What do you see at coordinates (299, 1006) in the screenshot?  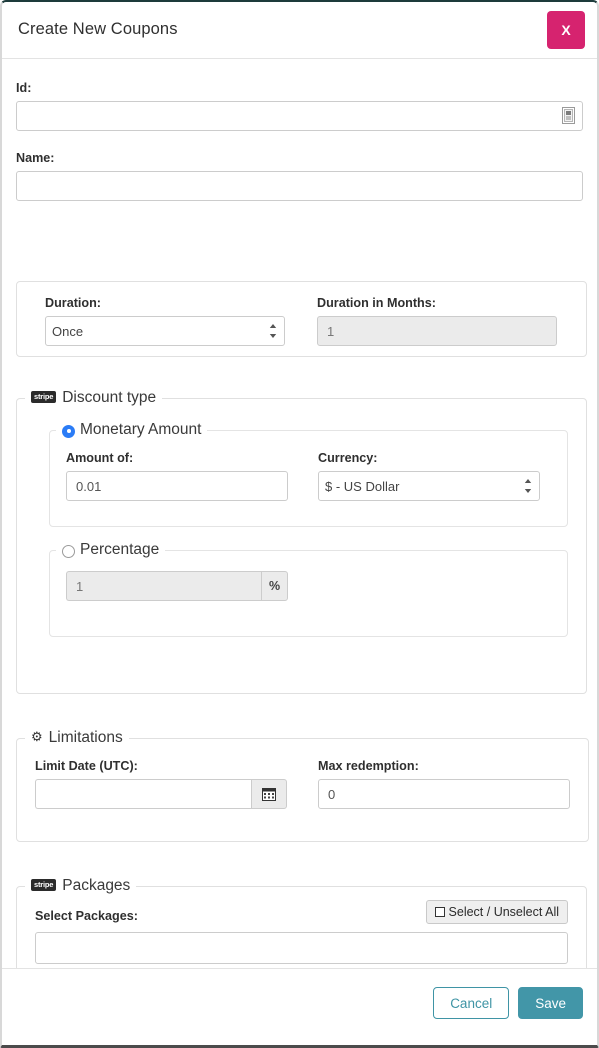 I see `modal-footer: Cancel Save` at bounding box center [299, 1006].